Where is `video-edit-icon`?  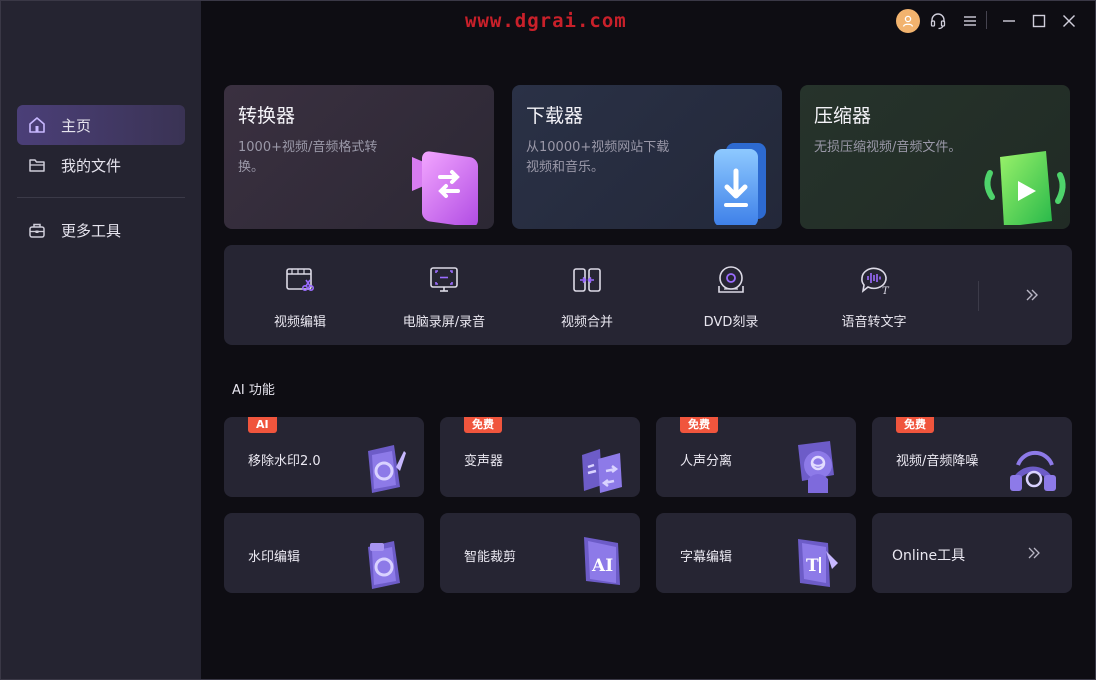 video-edit-icon is located at coordinates (300, 280).